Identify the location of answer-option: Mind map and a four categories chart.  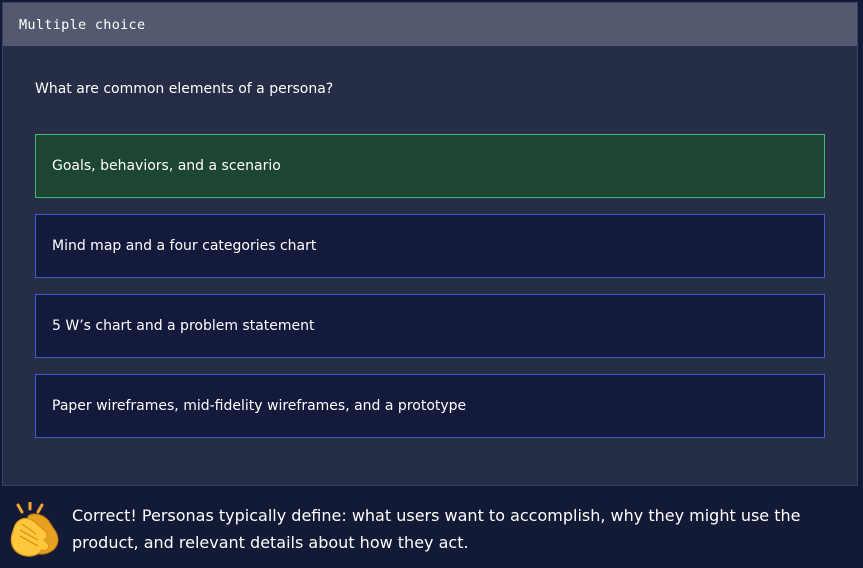
(430, 246).